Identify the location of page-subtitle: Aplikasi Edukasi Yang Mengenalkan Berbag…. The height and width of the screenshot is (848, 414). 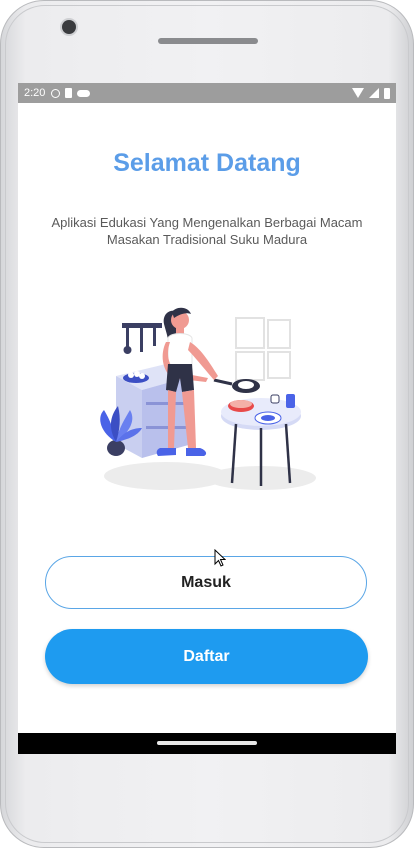
(207, 231).